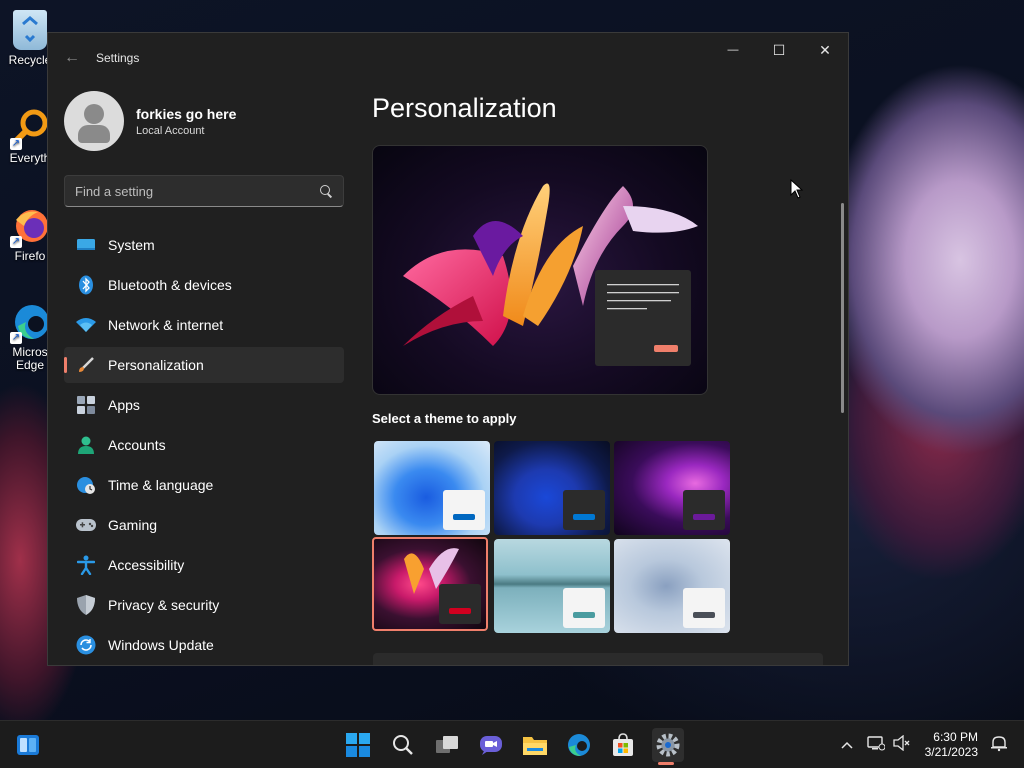 This screenshot has height=768, width=1024. Describe the element at coordinates (161, 485) in the screenshot. I see `sidebar-item-label: Time & language` at that location.